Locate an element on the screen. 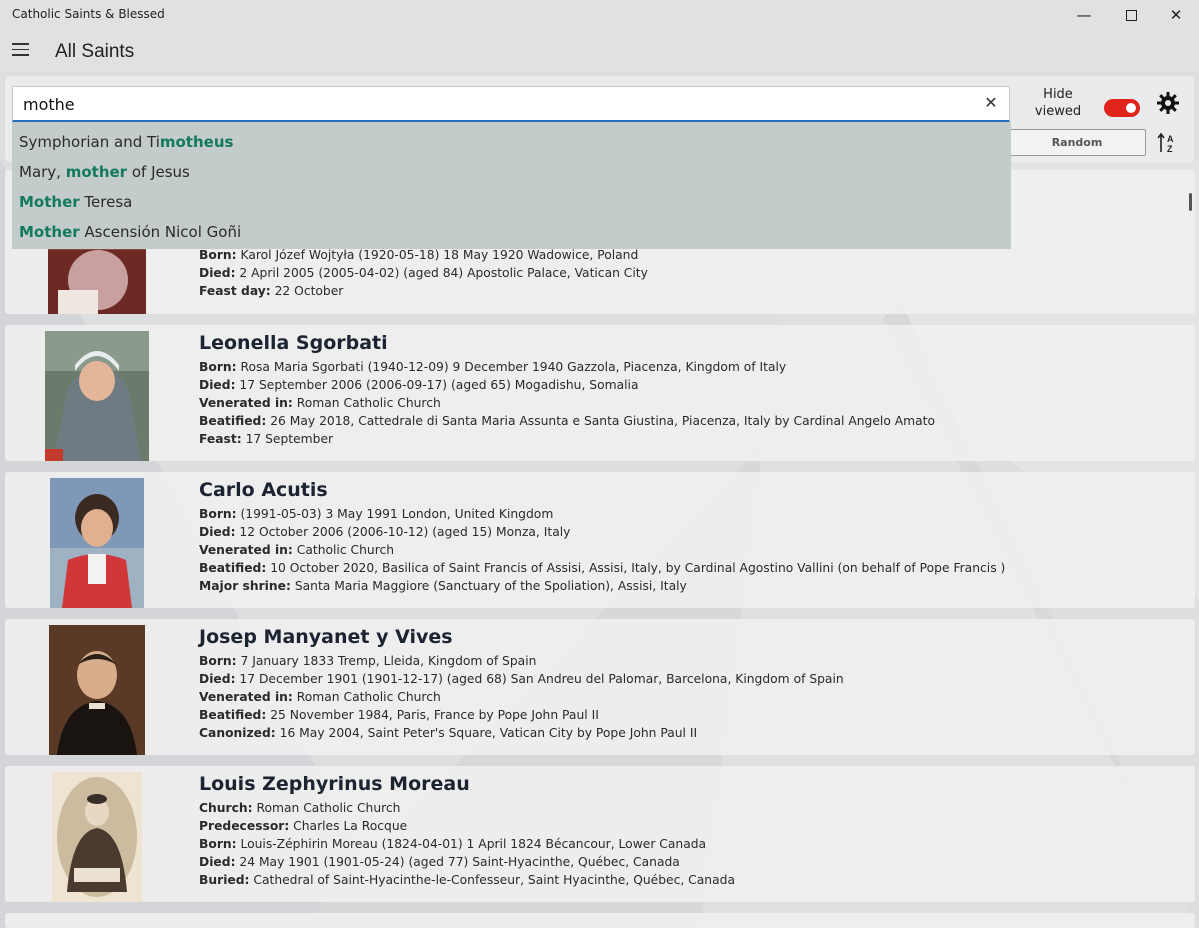 The height and width of the screenshot is (928, 1199). detail-value: Catholic Church is located at coordinates (343, 550).